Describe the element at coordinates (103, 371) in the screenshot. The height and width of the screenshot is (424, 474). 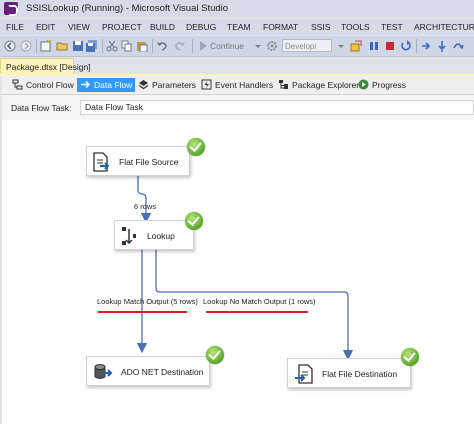
I see `ado-net-destination-icon` at that location.